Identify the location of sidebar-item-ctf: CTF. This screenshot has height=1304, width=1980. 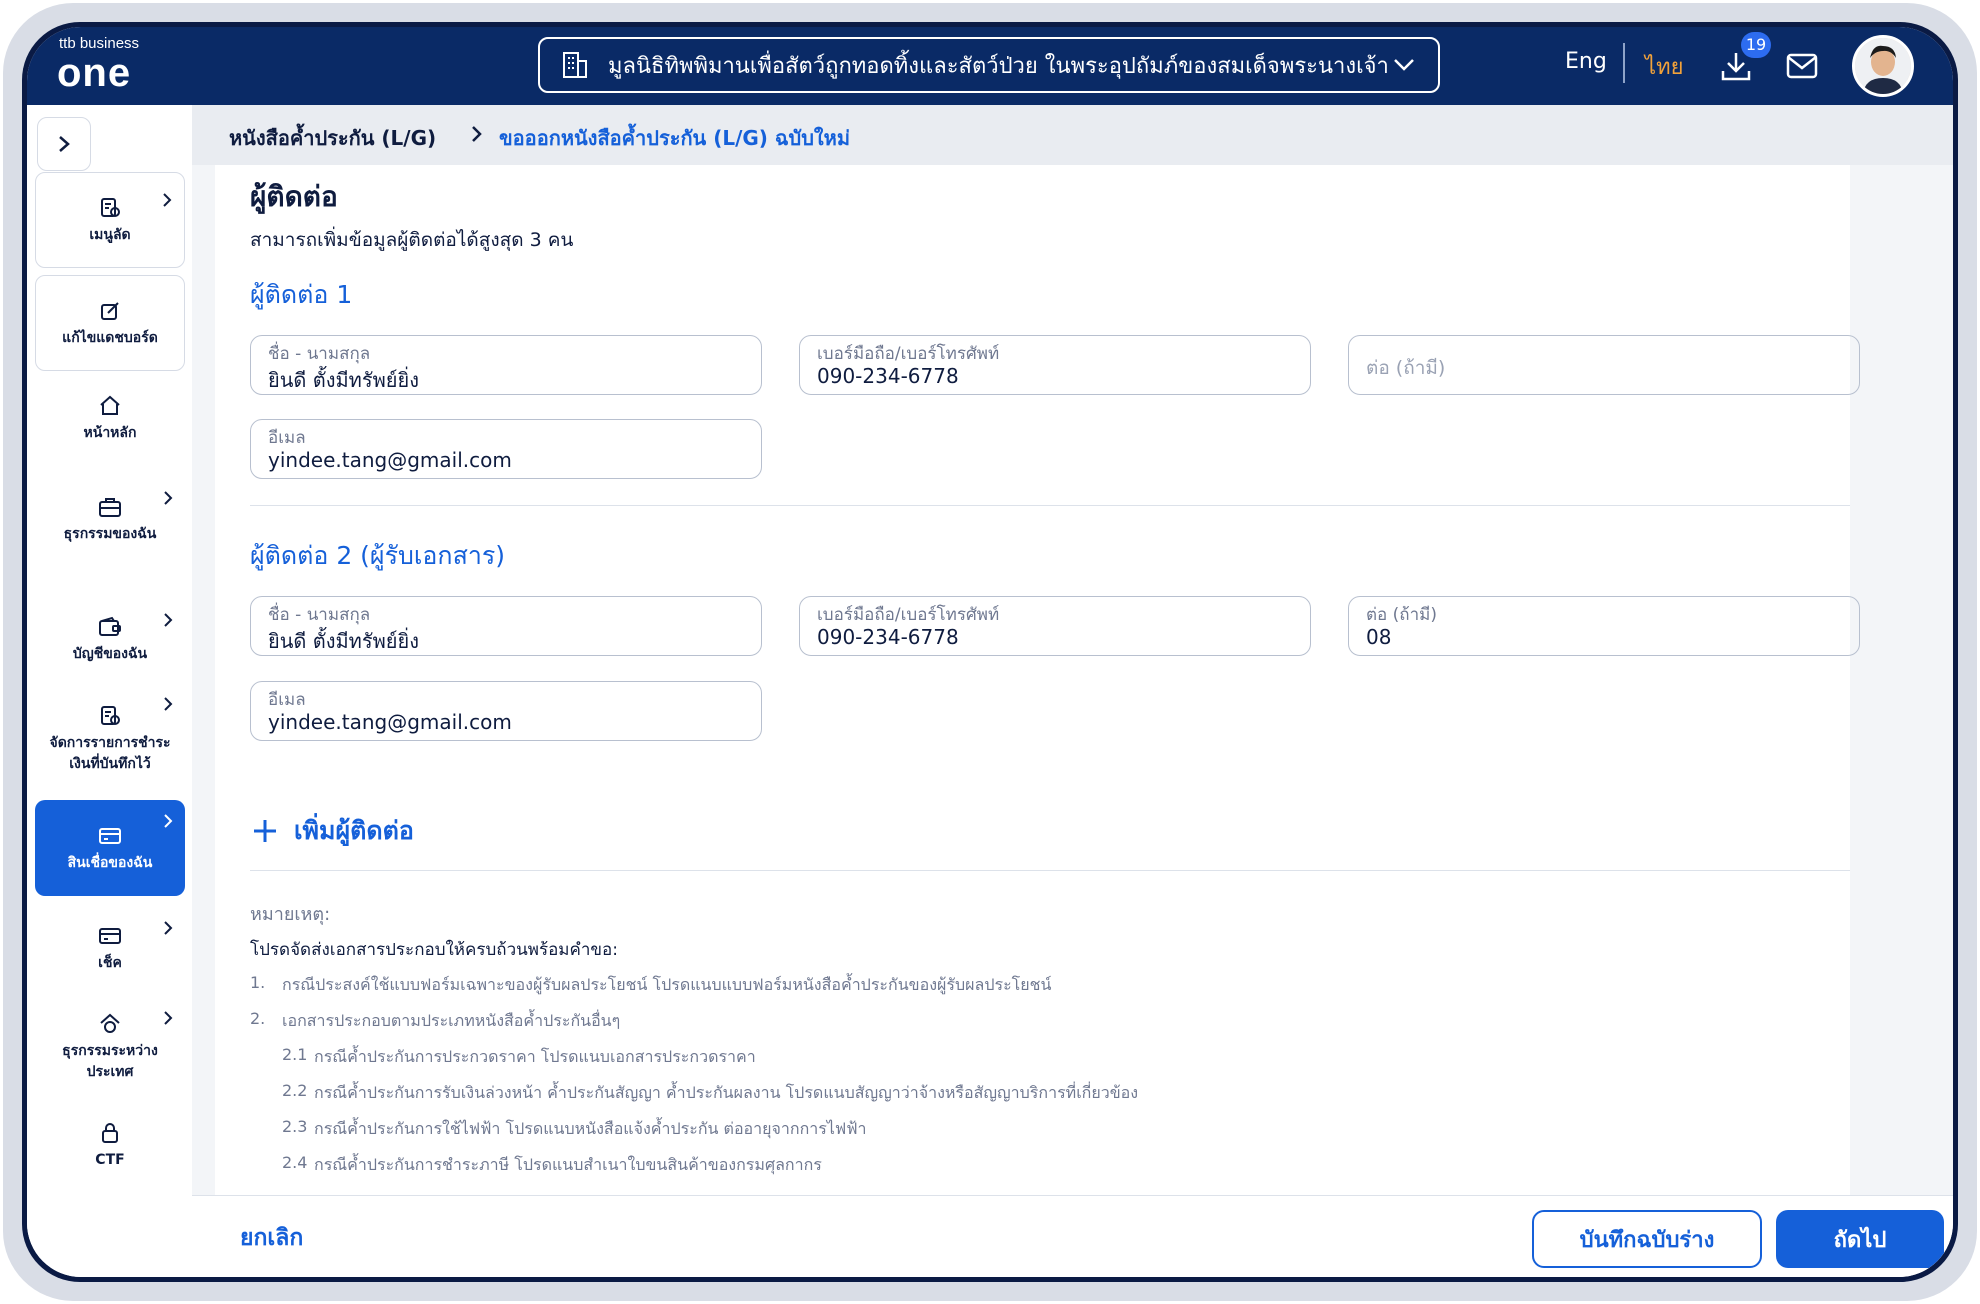
(110, 1145).